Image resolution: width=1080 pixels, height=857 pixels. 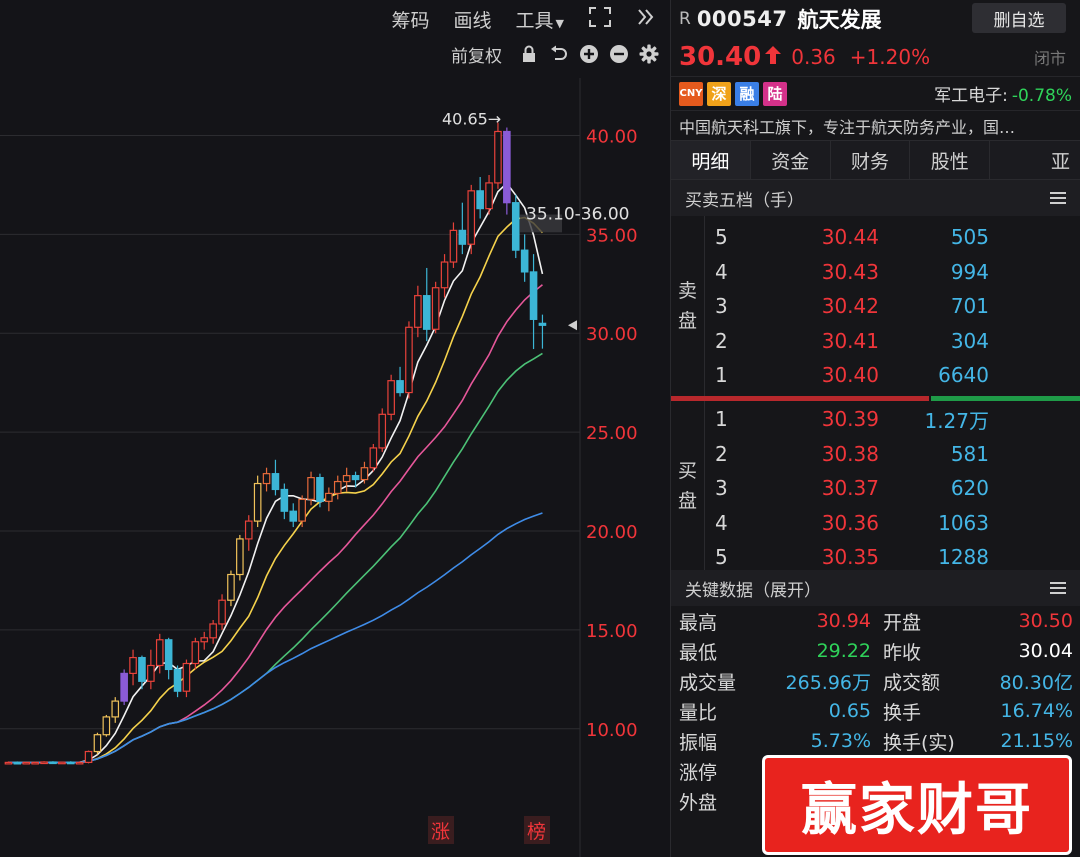 I want to click on key-data-value: 5.73%, so click(x=840, y=741).